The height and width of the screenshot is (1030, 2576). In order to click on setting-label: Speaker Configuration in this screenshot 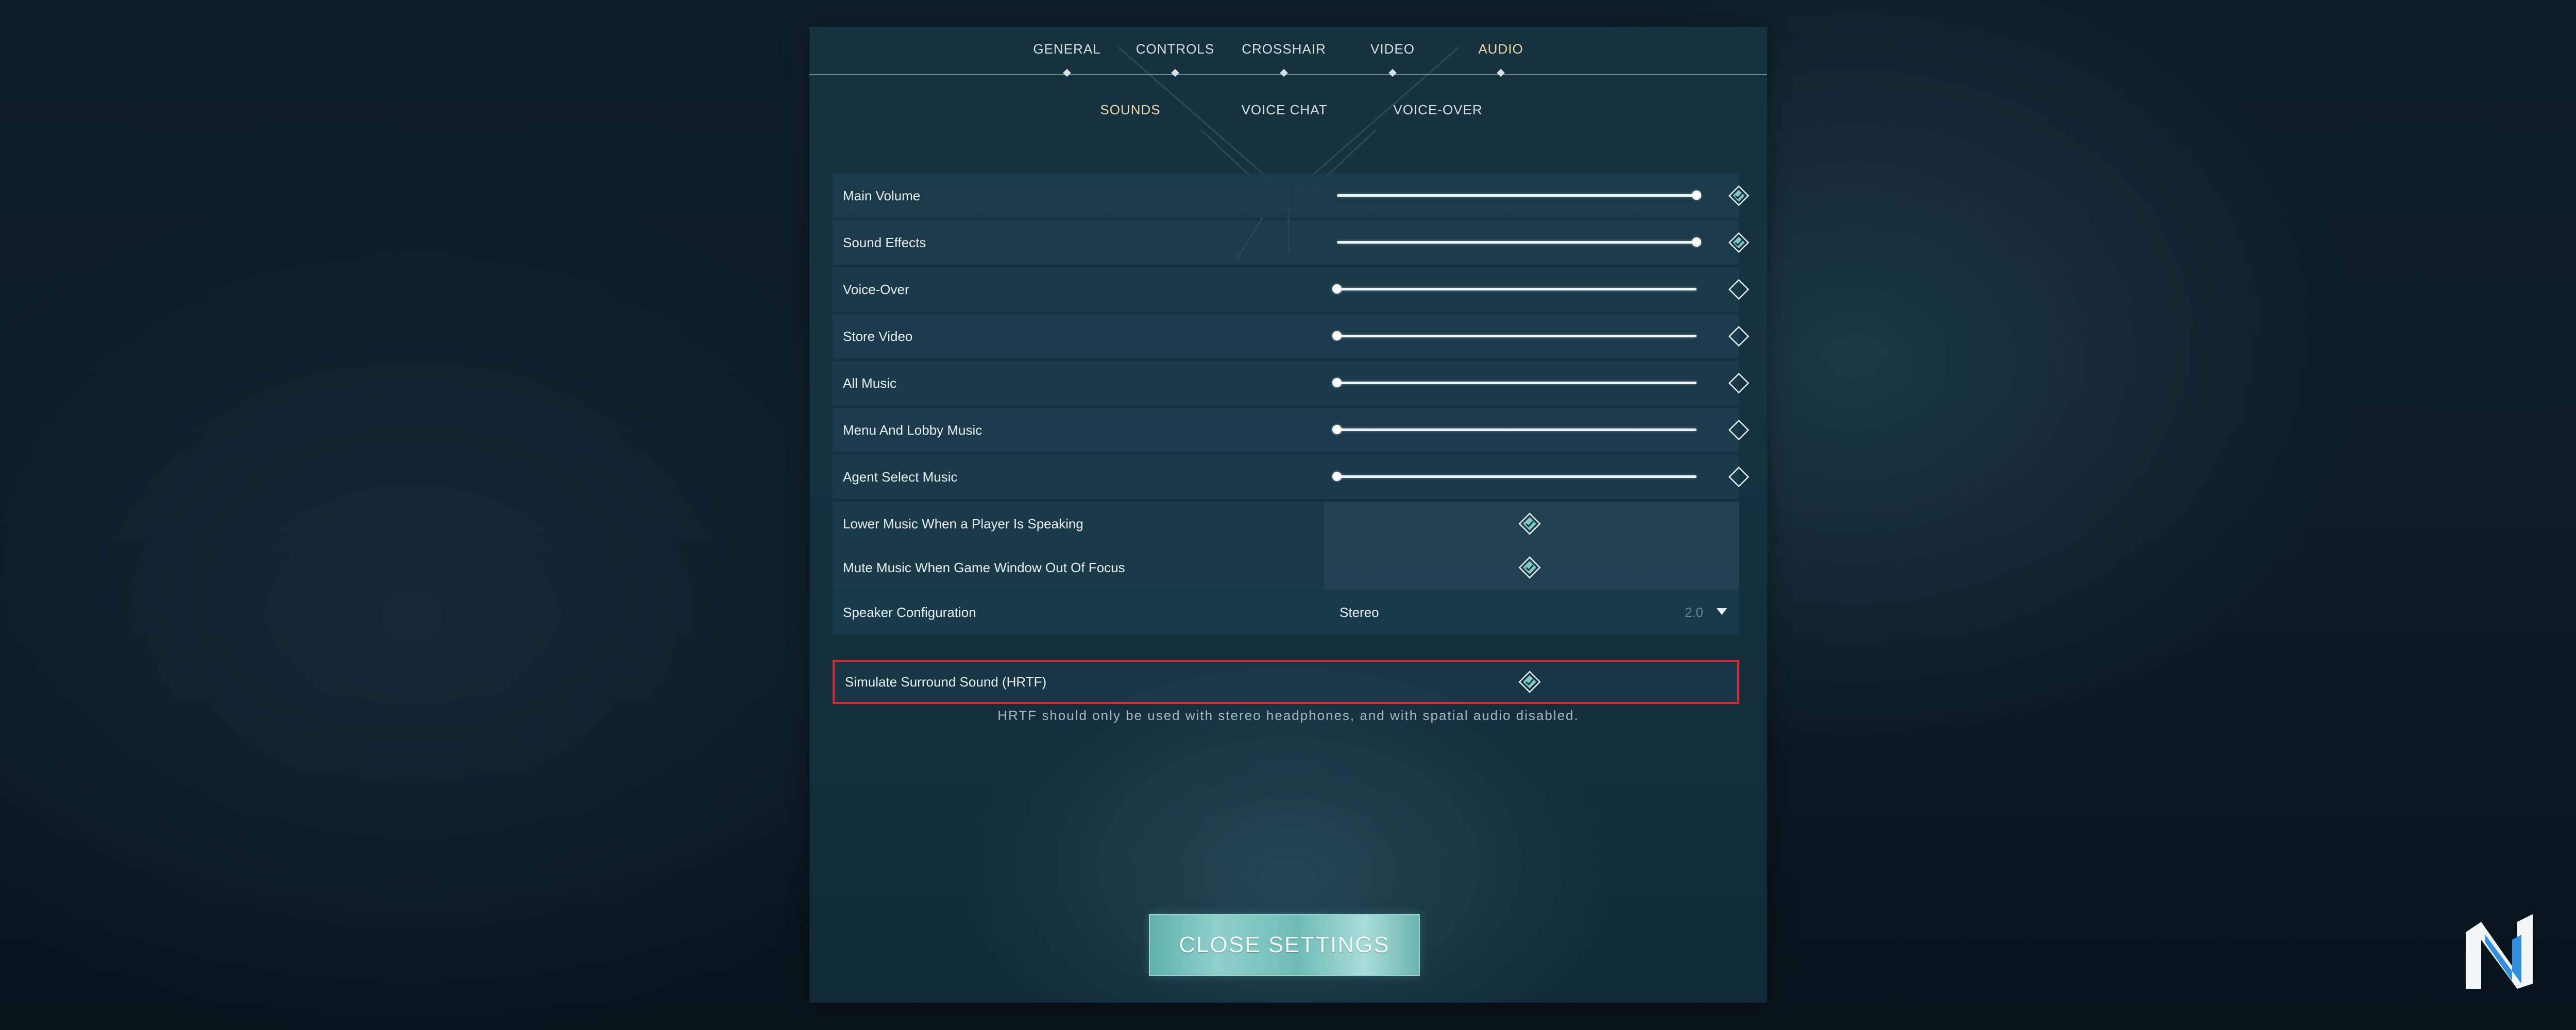, I will do `click(909, 612)`.